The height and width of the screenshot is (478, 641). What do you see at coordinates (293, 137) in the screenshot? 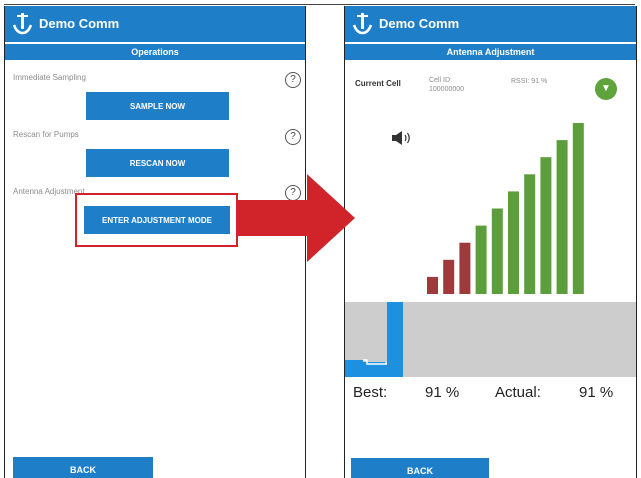
I see `help-rescan-icon: ?` at bounding box center [293, 137].